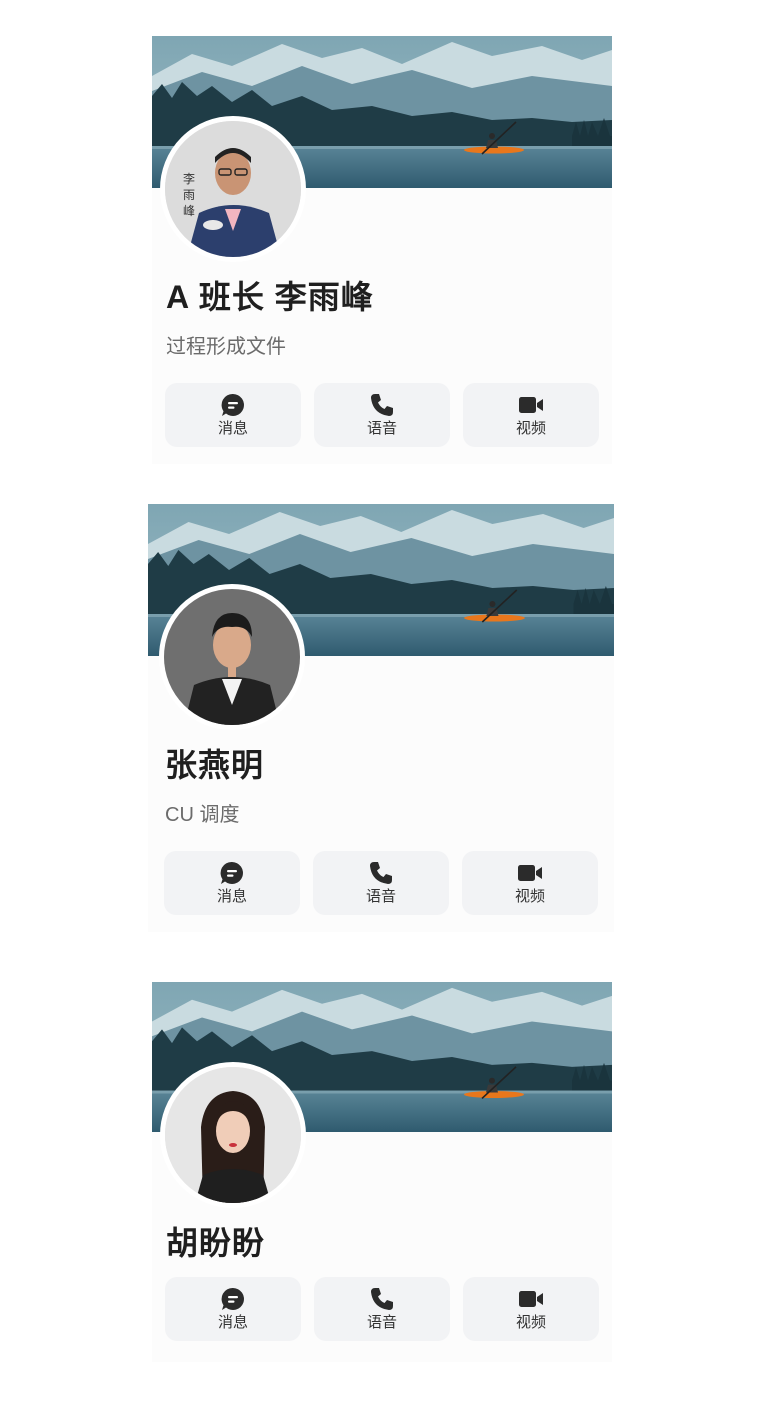 Image resolution: width=760 pixels, height=1406 pixels. I want to click on contact-title: CU 调度, so click(202, 815).